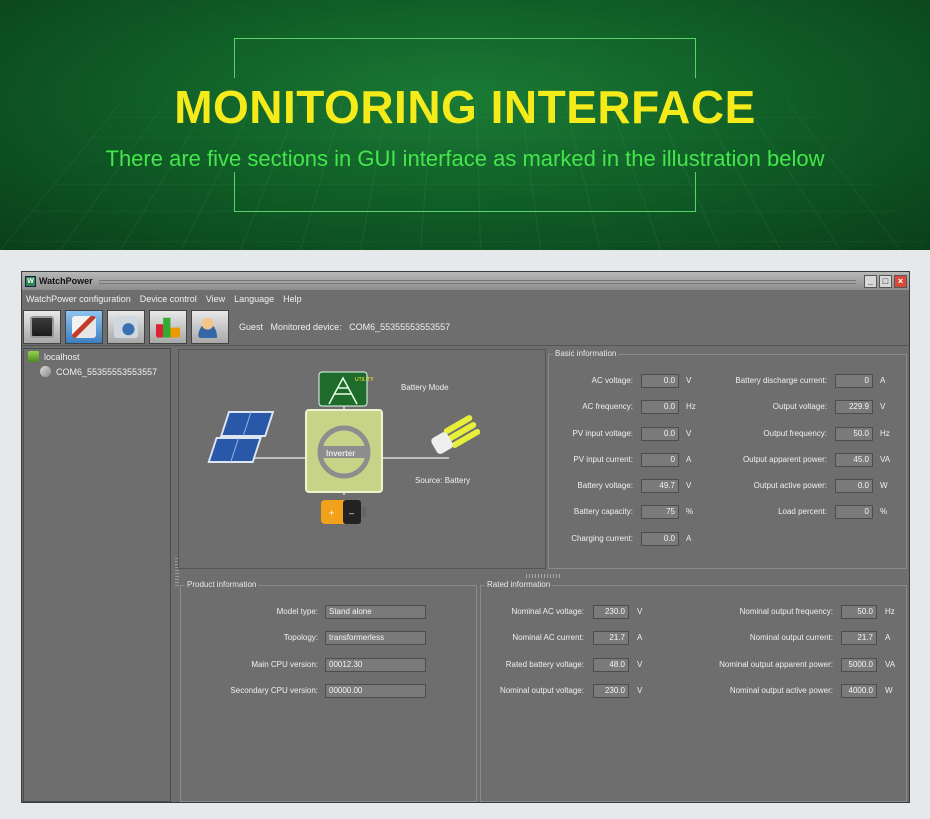 This screenshot has height=819, width=930. I want to click on title-grip, so click(477, 281).